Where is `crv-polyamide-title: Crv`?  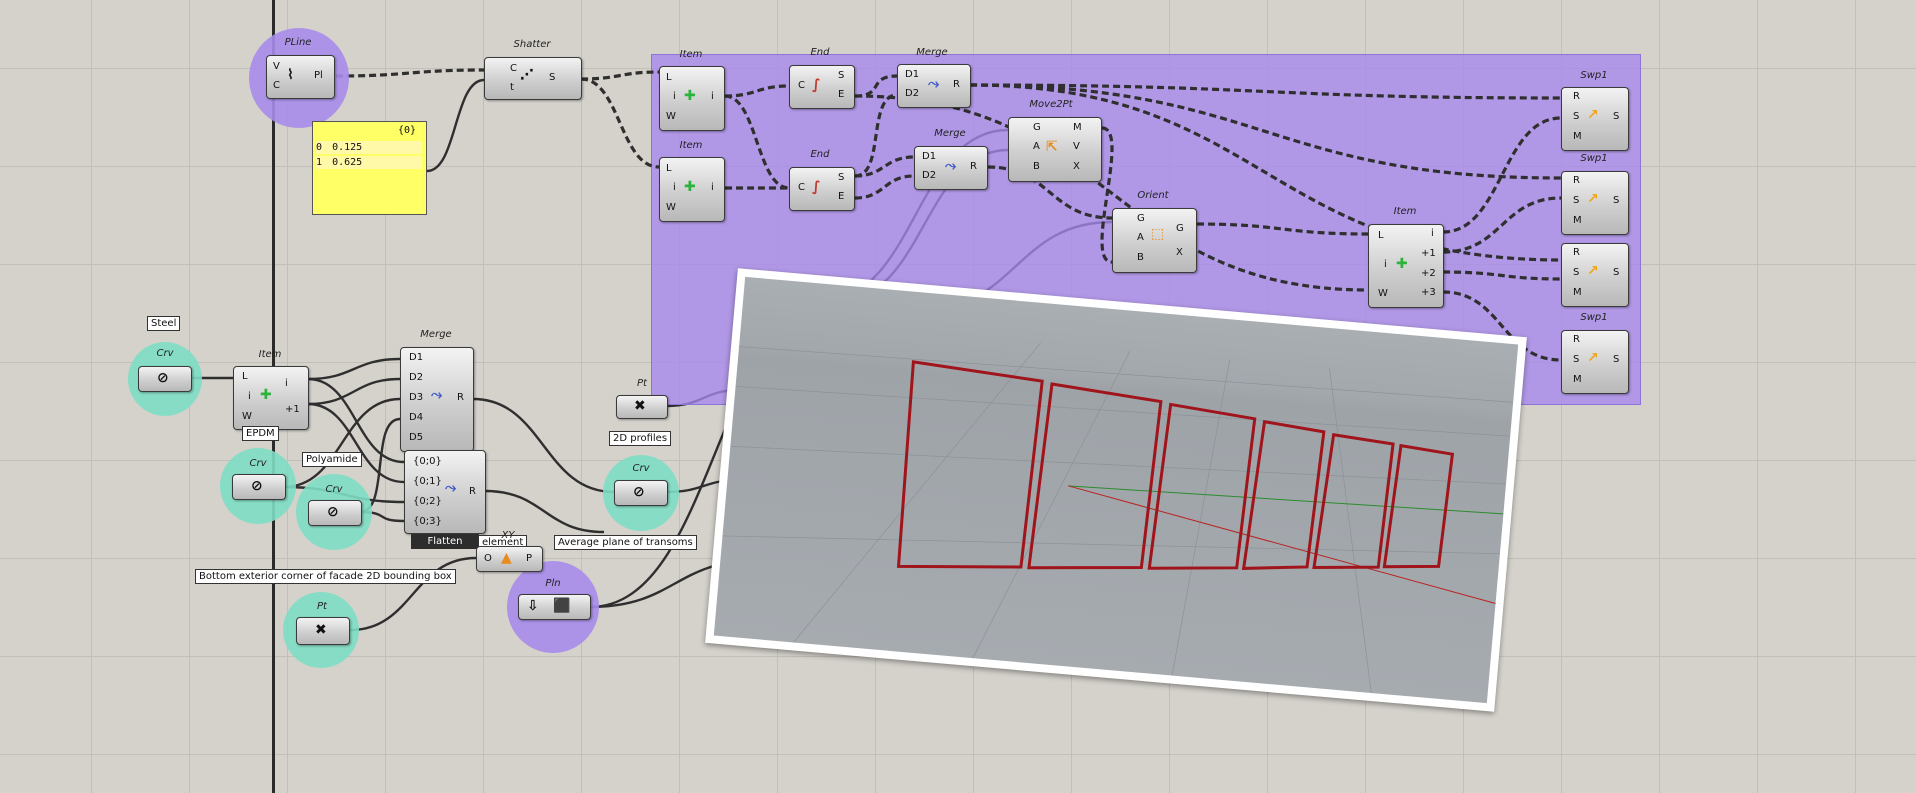
crv-polyamide-title: Crv is located at coordinates (334, 489).